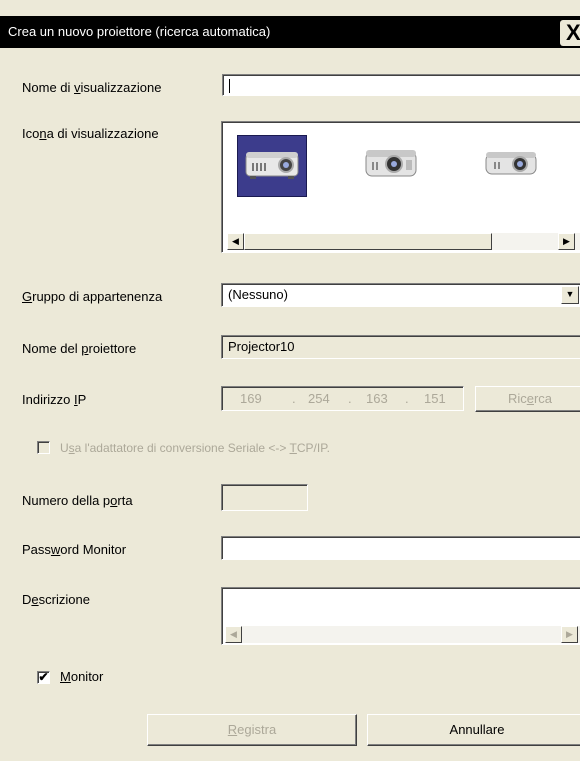  Describe the element at coordinates (570, 33) in the screenshot. I see `close-icon: X` at that location.